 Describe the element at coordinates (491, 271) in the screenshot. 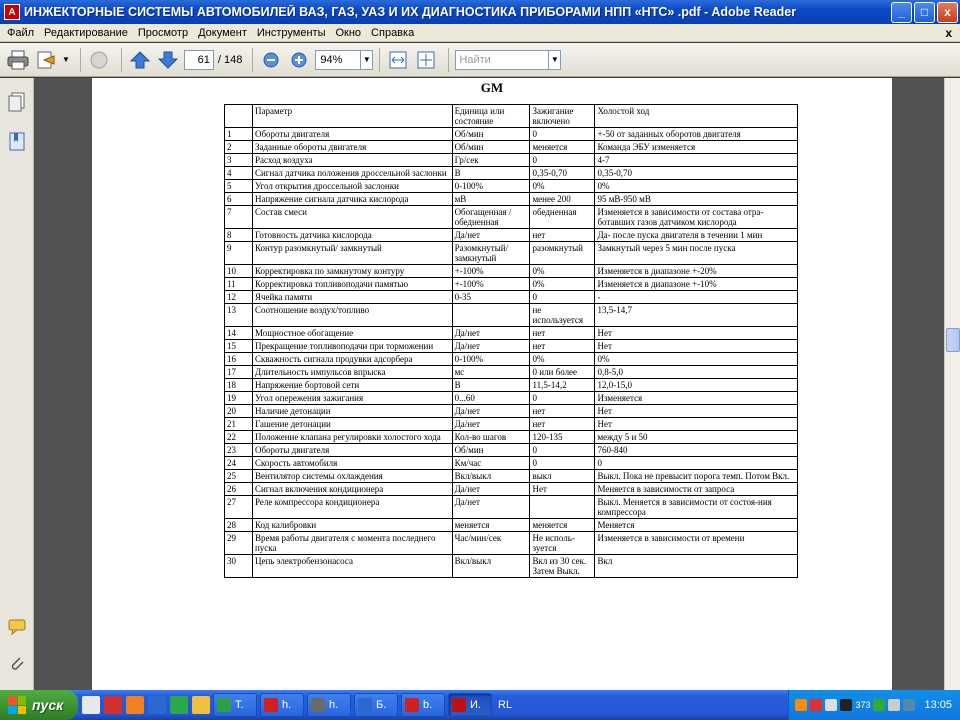

I see `table-cell: +-100%` at that location.